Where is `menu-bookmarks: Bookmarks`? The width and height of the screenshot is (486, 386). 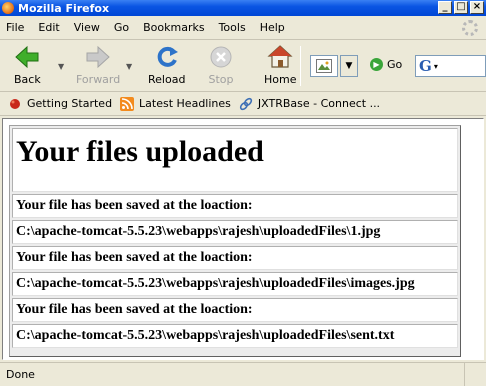 menu-bookmarks: Bookmarks is located at coordinates (173, 27).